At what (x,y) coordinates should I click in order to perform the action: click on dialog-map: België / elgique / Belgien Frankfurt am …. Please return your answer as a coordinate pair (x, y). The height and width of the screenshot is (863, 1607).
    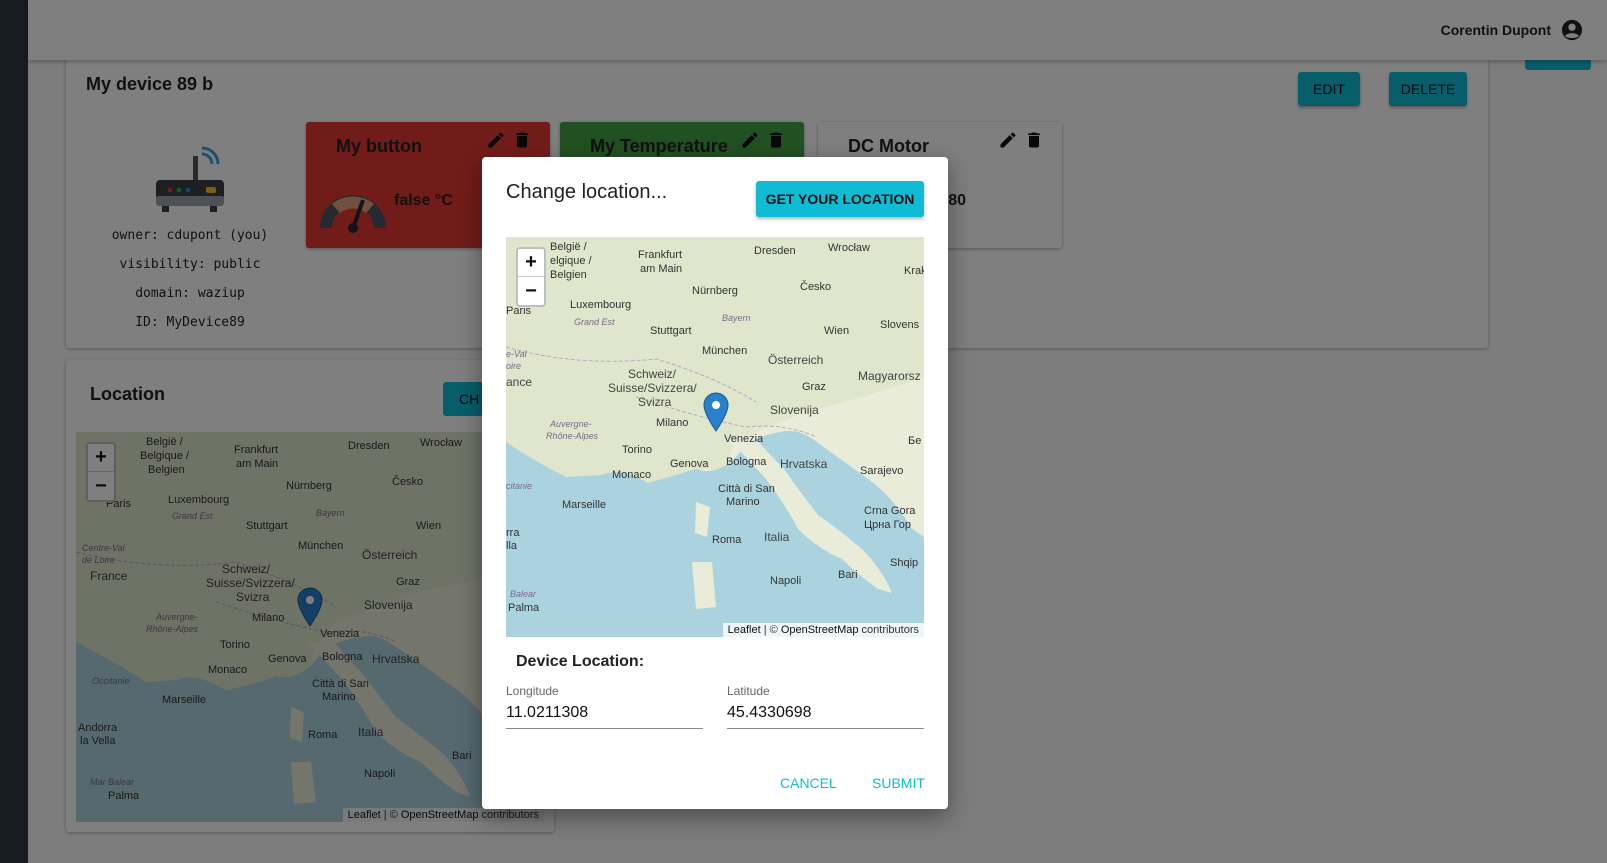
    Looking at the image, I should click on (715, 437).